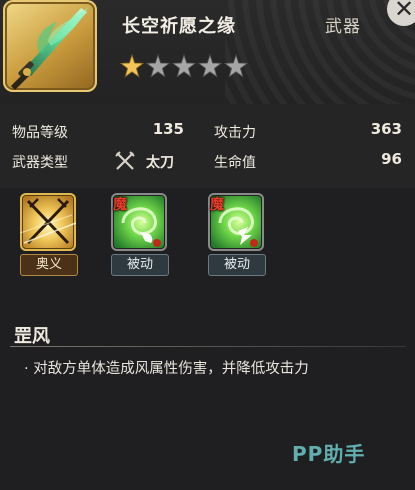 This screenshot has width=415, height=490. What do you see at coordinates (132, 66) in the screenshot?
I see `star-filled-icon` at bounding box center [132, 66].